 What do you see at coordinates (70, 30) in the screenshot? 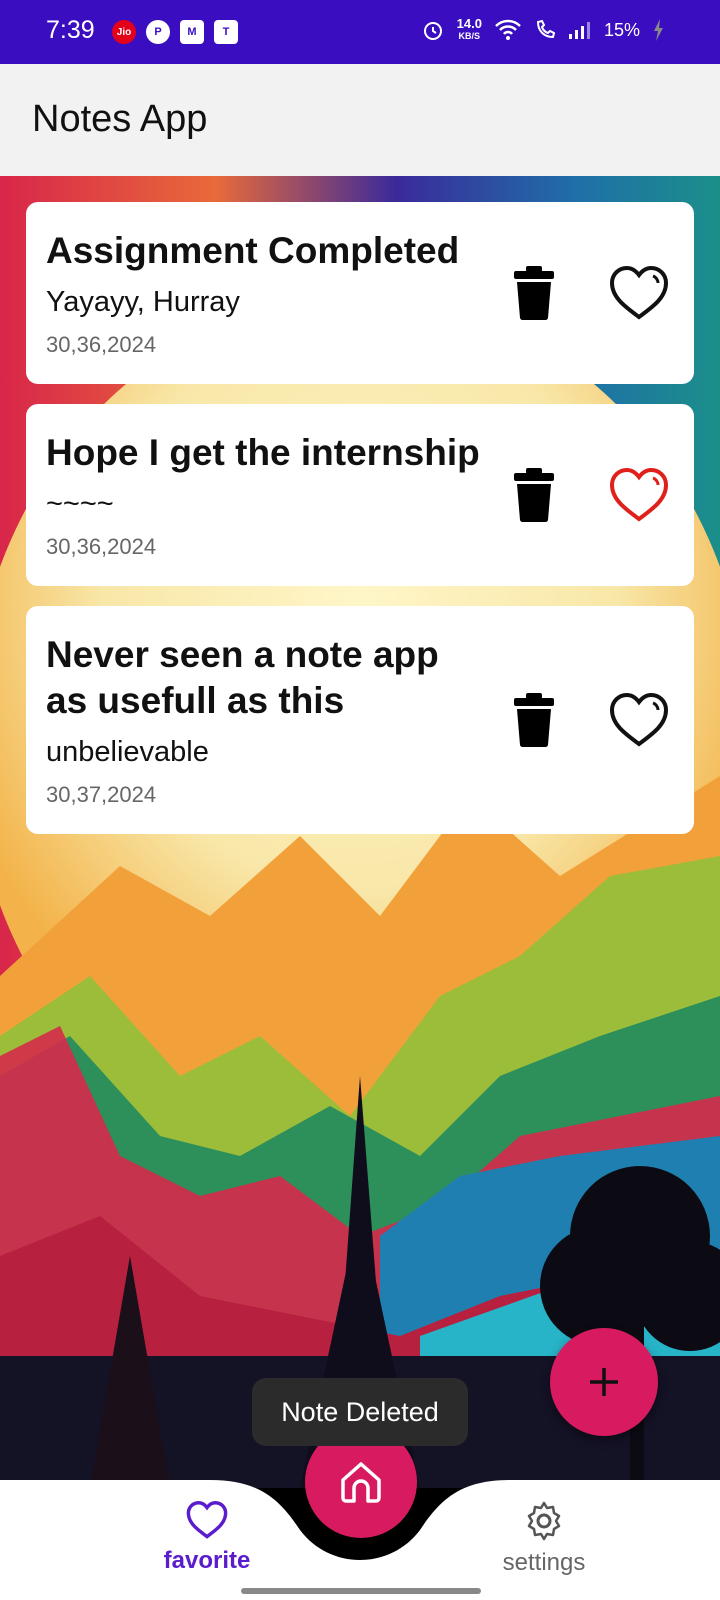
I see `status-time: 7:39` at bounding box center [70, 30].